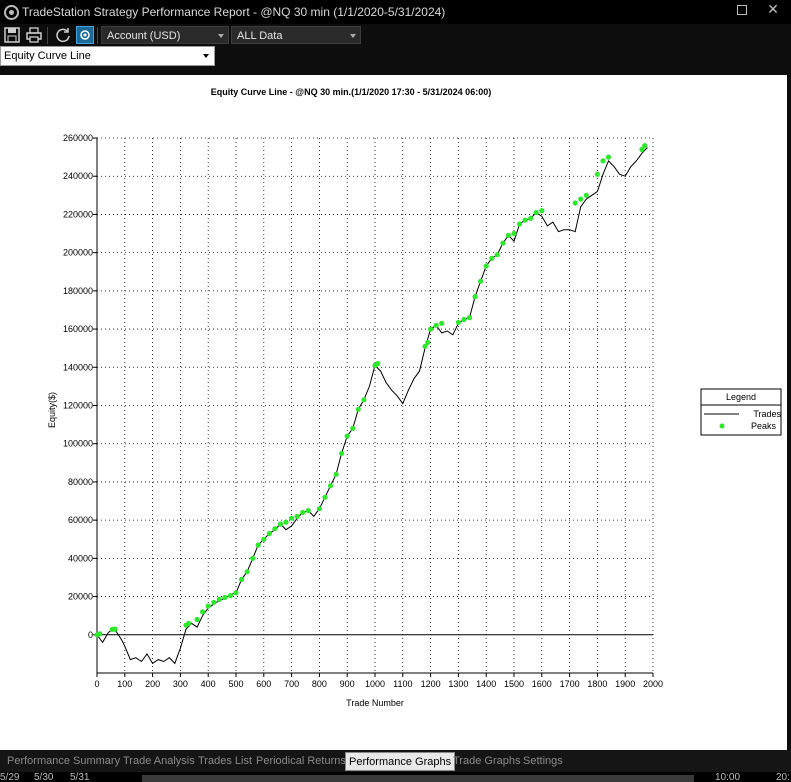 The image size is (791, 782). What do you see at coordinates (180, 684) in the screenshot?
I see `x-tick-label: 300` at bounding box center [180, 684].